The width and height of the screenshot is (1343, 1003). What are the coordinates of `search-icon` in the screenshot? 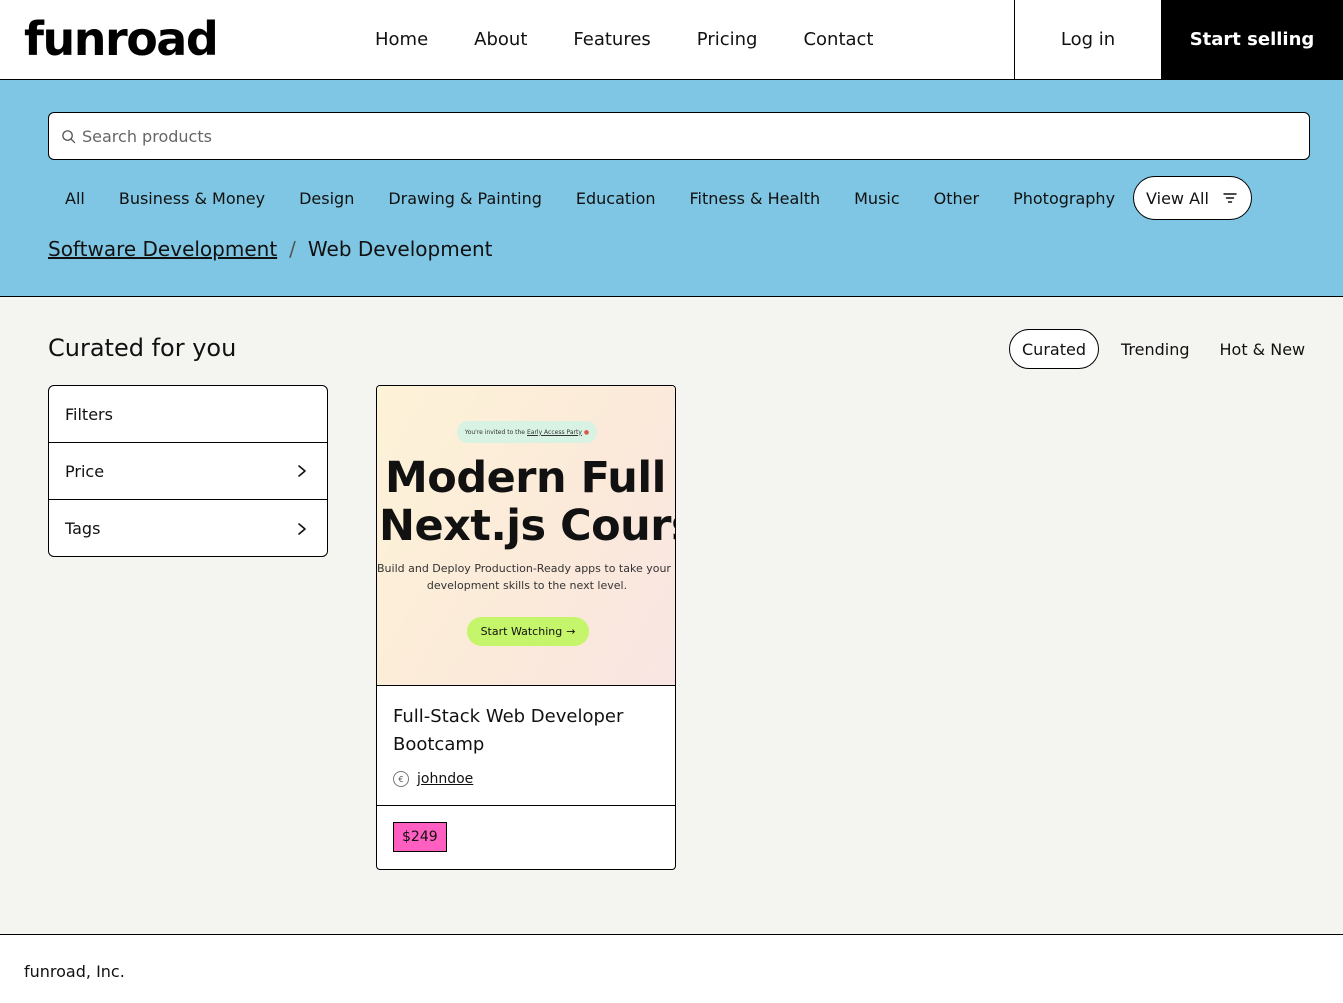 It's located at (69, 136).